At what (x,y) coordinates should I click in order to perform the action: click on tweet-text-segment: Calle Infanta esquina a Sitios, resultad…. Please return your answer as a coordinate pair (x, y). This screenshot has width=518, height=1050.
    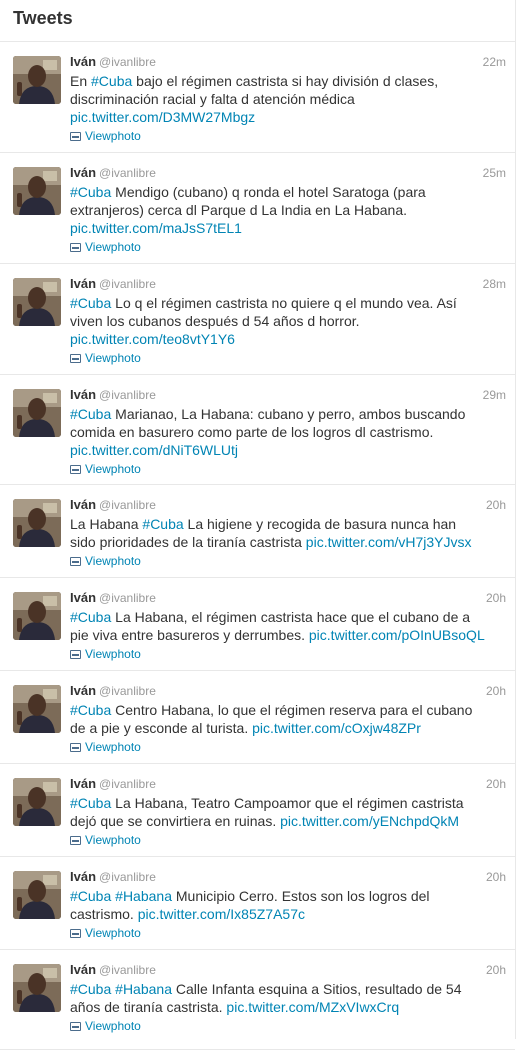
    Looking at the image, I should click on (316, 989).